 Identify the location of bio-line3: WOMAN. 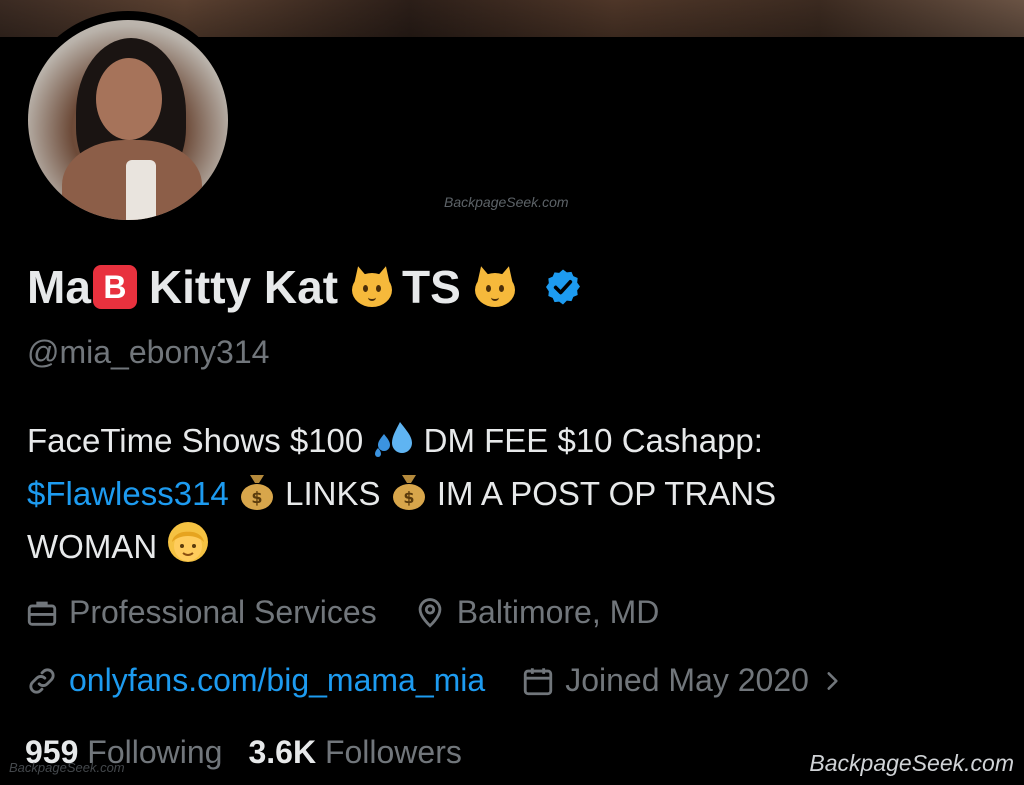
(92, 546).